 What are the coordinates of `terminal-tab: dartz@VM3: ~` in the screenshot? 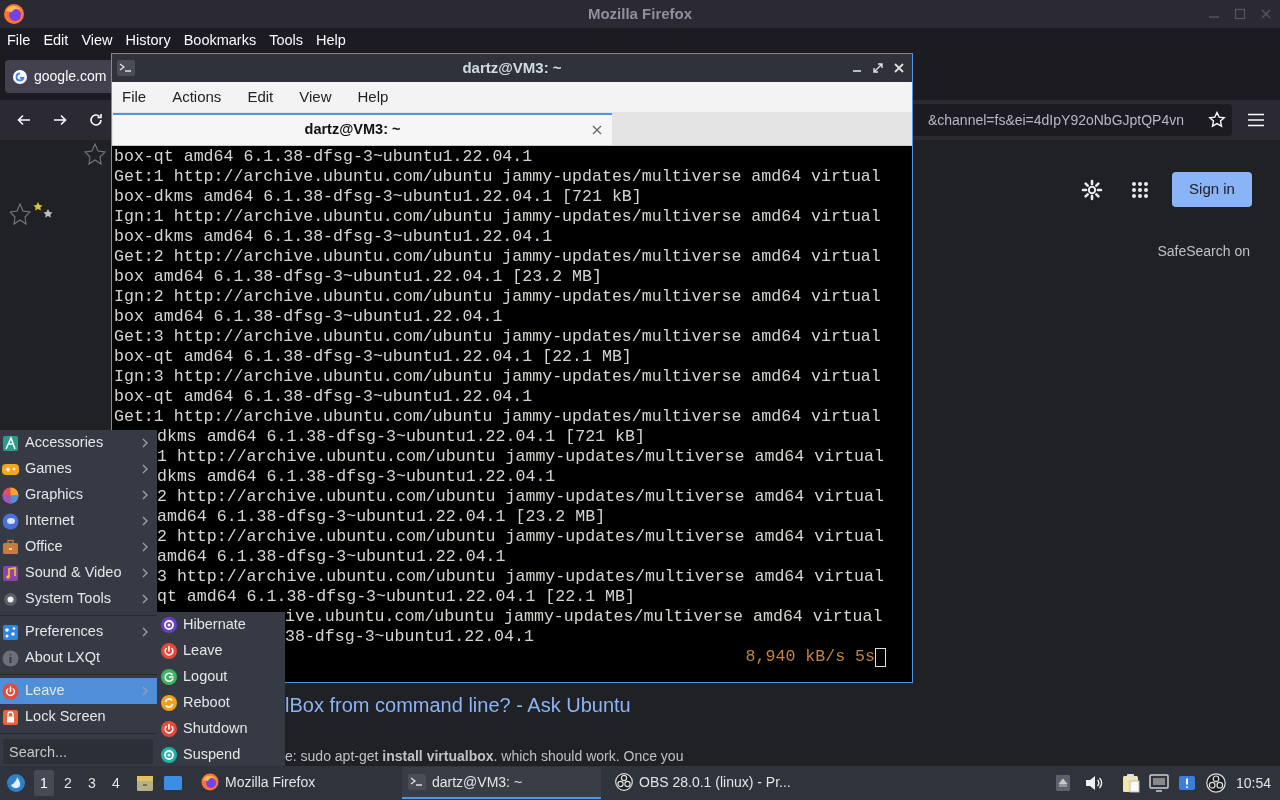 It's located at (362, 129).